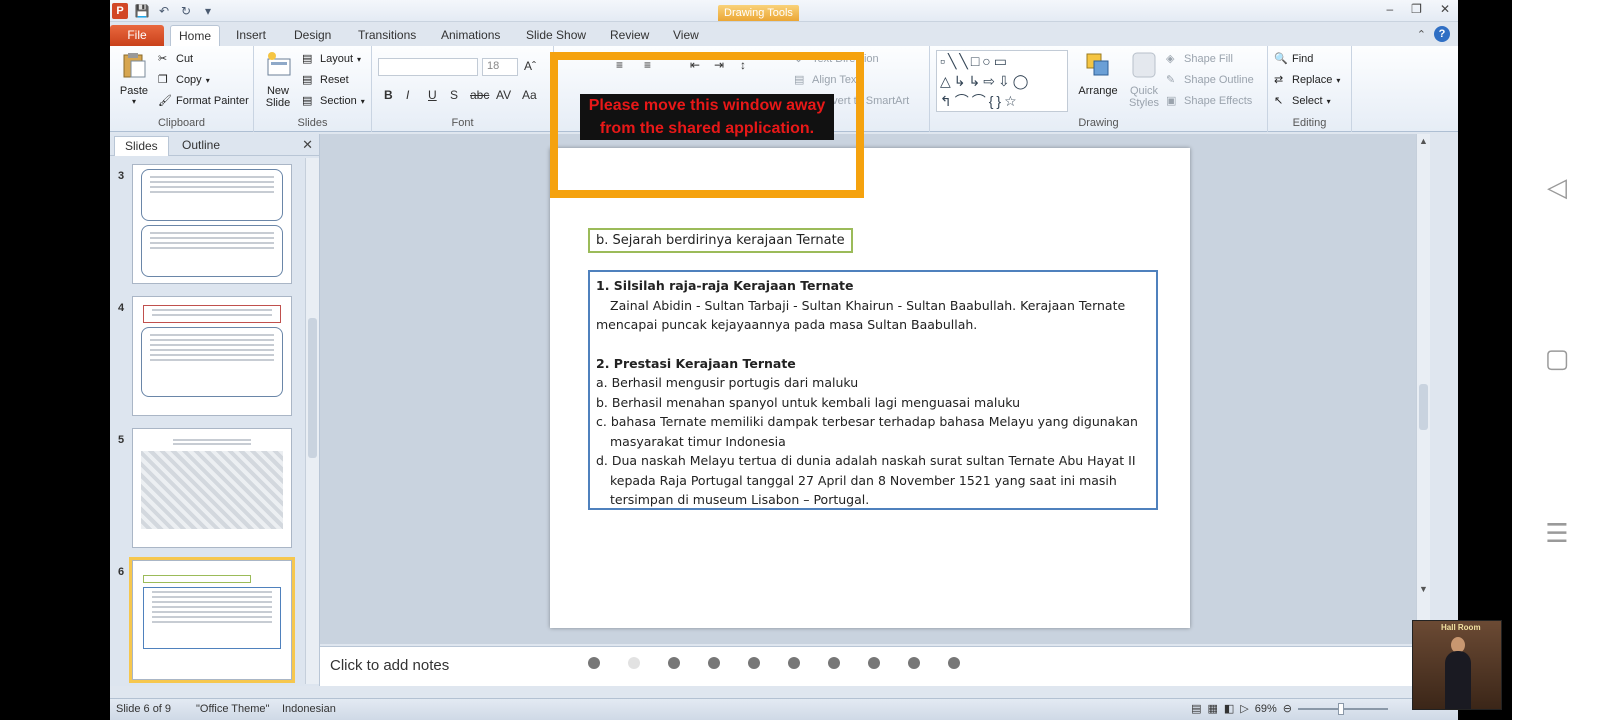  I want to click on shape-fill-label: Shape Fill, so click(1208, 59).